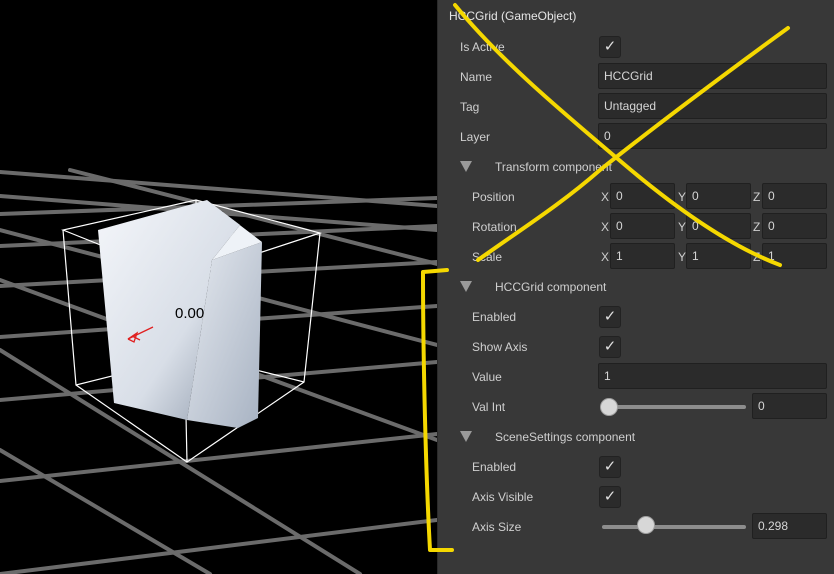 This screenshot has width=834, height=574. Describe the element at coordinates (718, 226) in the screenshot. I see `rotation-y-field: 0` at that location.